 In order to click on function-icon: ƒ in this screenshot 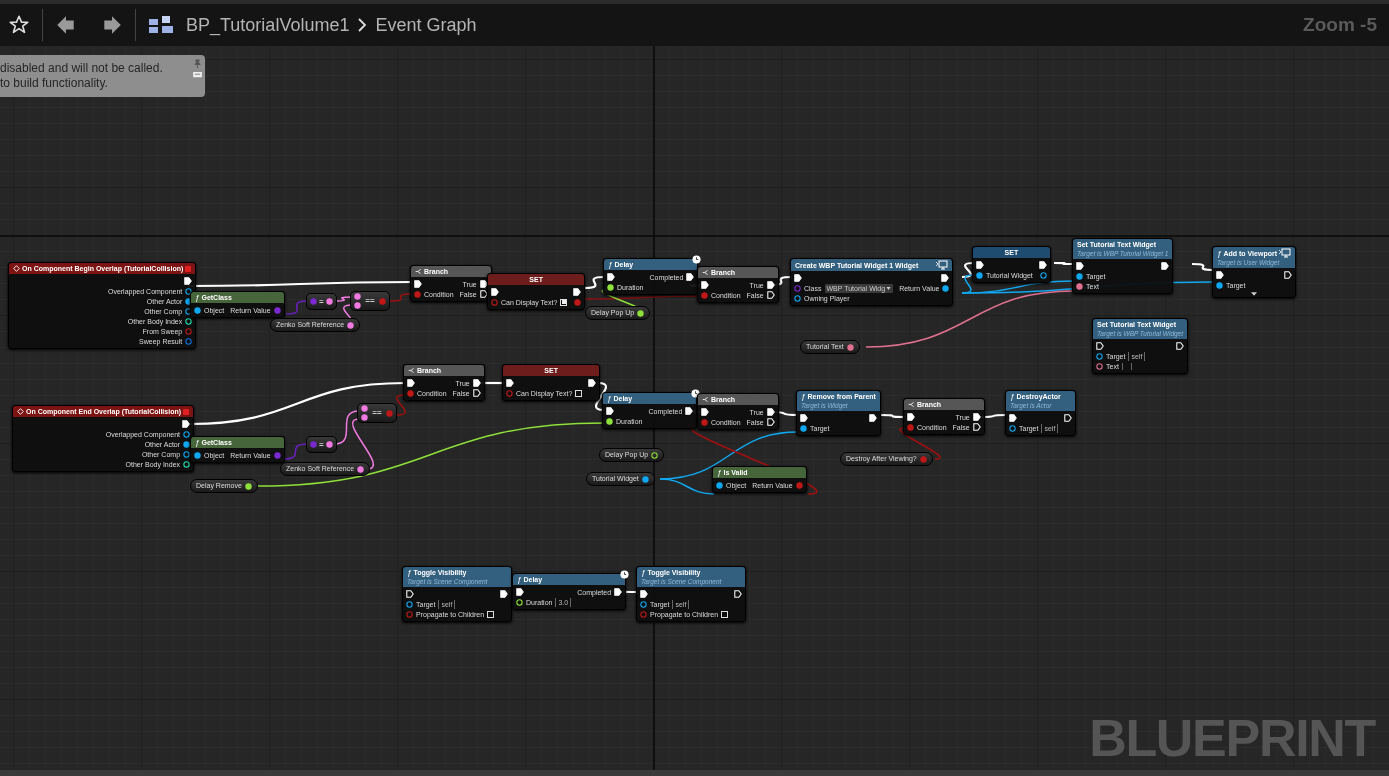, I will do `click(519, 579)`.